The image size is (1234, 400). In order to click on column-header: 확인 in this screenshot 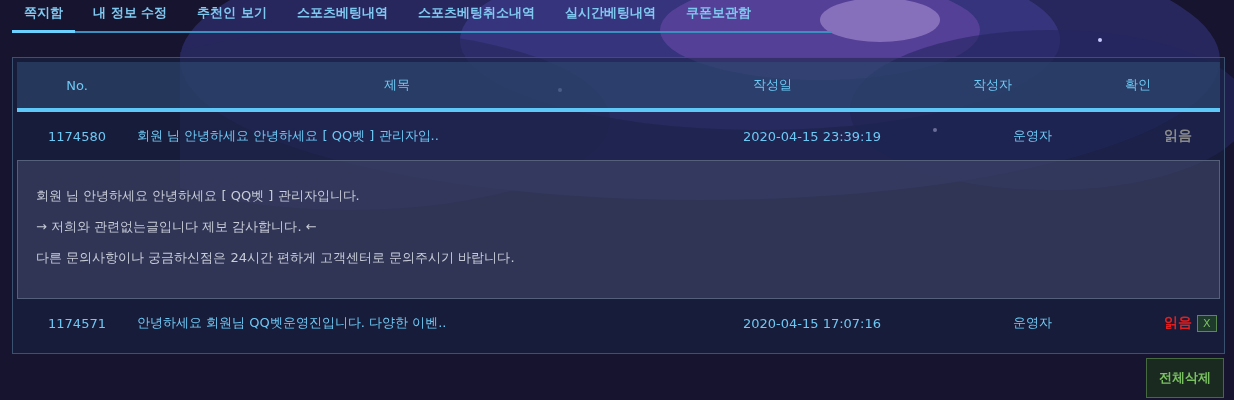, I will do `click(1138, 85)`.